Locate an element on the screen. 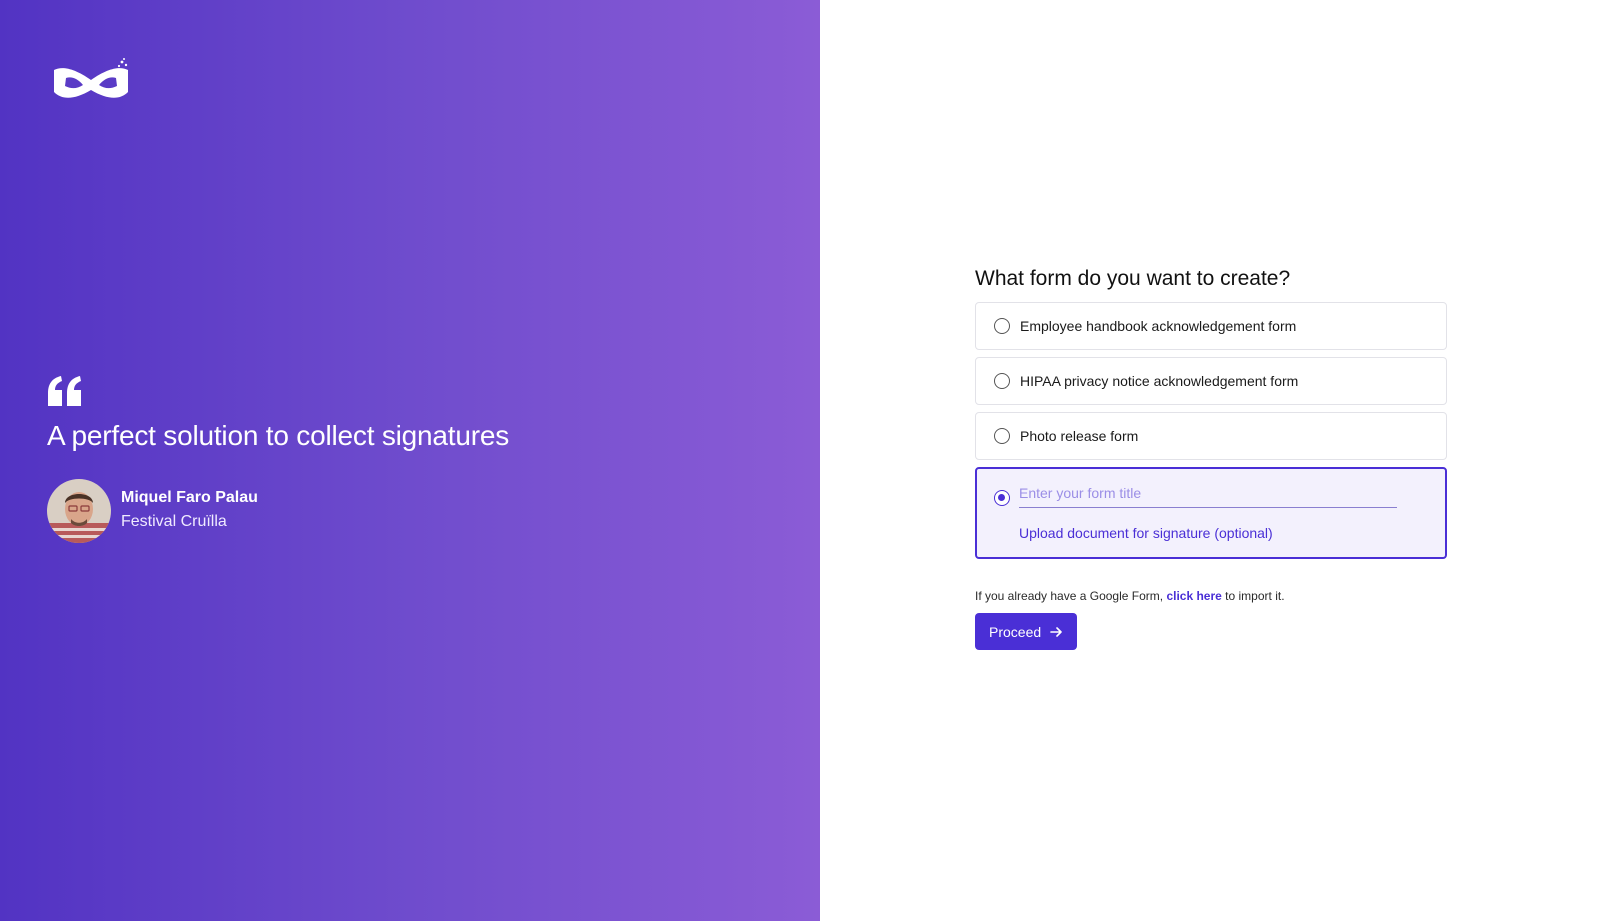 The image size is (1600, 921). import-hint-suffix: to import it. is located at coordinates (1255, 596).